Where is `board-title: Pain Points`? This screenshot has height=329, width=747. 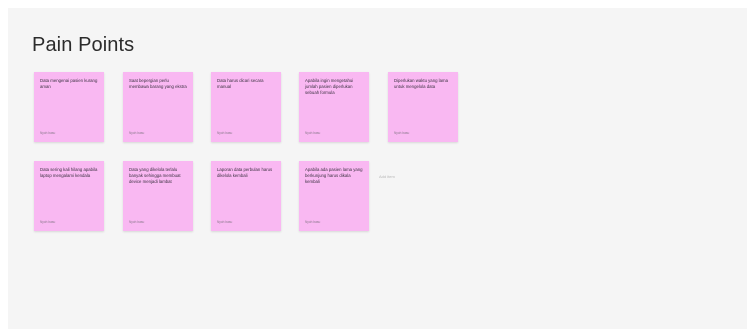 board-title: Pain Points is located at coordinates (83, 45).